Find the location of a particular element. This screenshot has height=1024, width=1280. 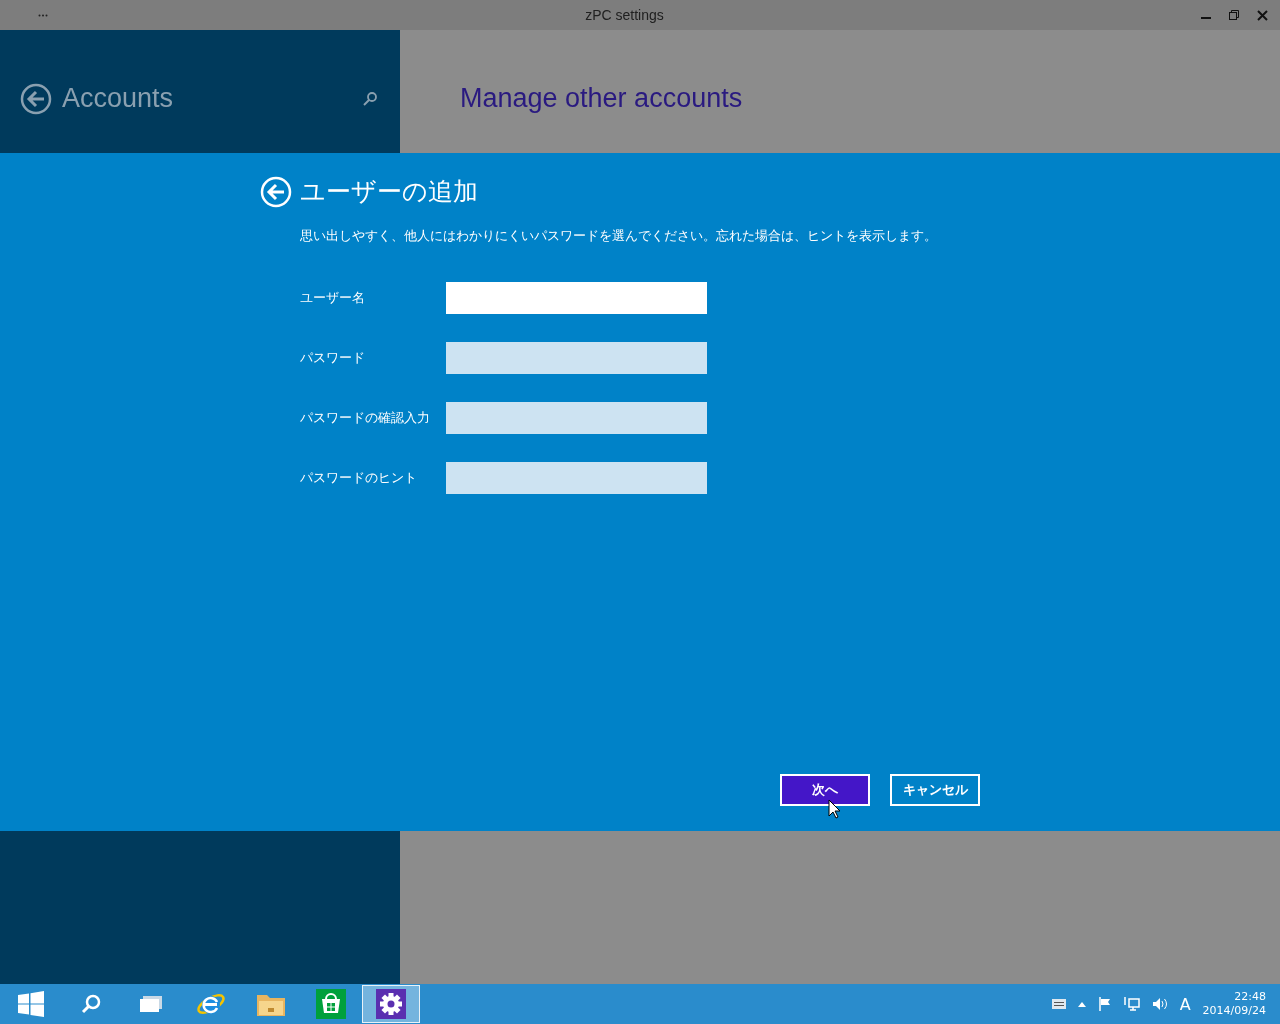

field-label: パスワード is located at coordinates (333, 358).